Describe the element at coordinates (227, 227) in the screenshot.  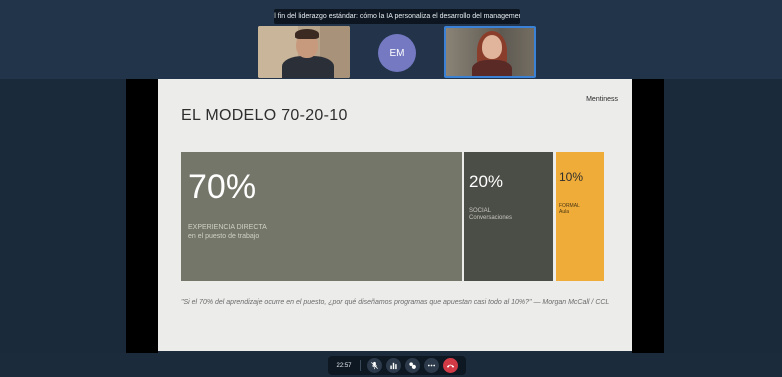
I see `block-category: EXPERIENCIA DIRECTA` at that location.